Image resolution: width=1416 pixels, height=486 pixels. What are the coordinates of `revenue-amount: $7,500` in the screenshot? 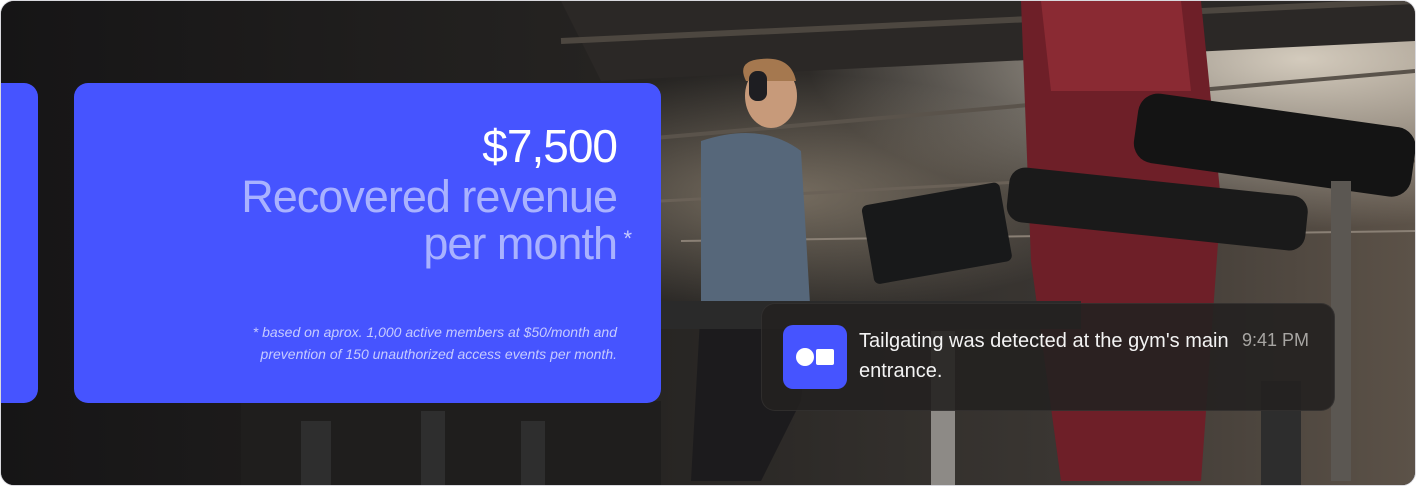 It's located at (550, 146).